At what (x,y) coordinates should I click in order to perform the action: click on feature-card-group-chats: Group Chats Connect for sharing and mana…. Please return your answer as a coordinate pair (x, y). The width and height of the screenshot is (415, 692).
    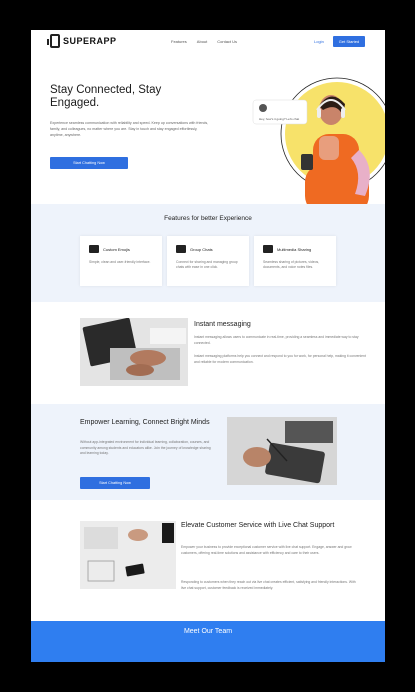
    Looking at the image, I should click on (208, 261).